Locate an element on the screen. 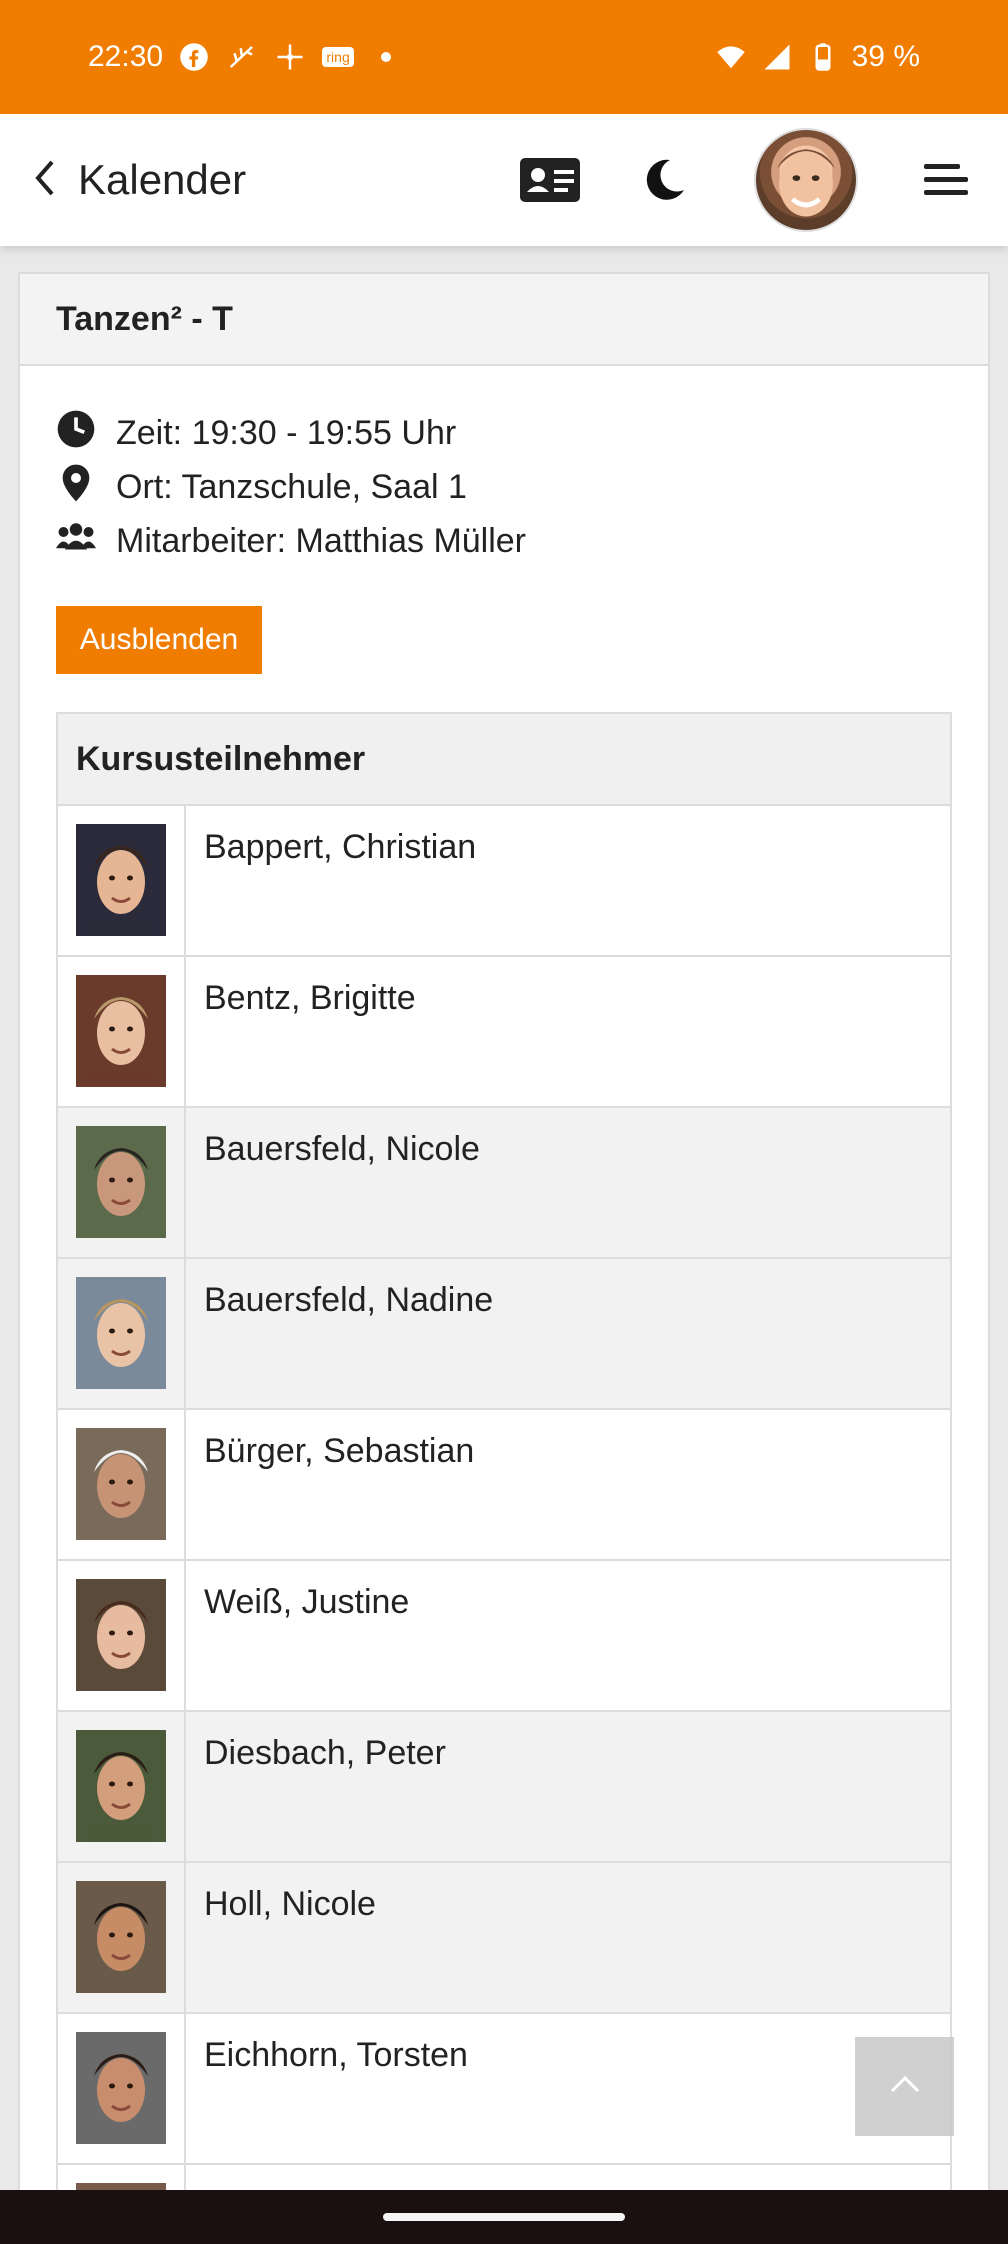 Image resolution: width=1008 pixels, height=2244 pixels. hide-button: Ausblenden is located at coordinates (159, 640).